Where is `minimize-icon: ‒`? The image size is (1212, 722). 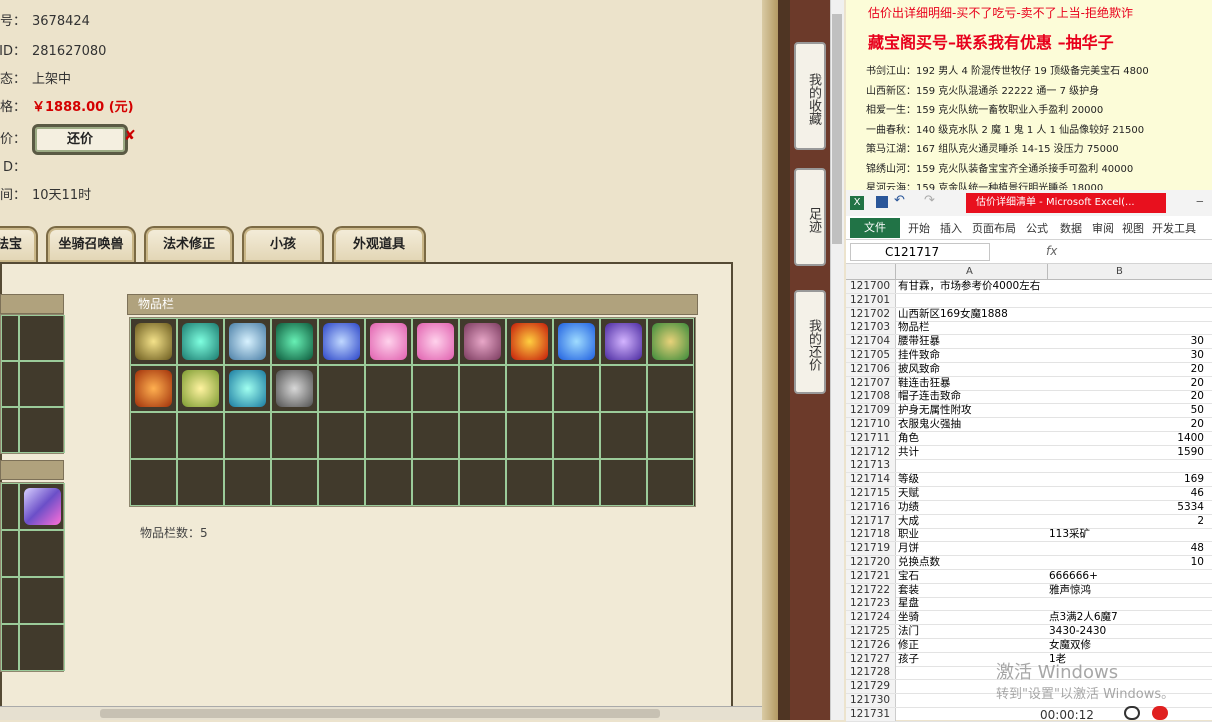 minimize-icon: ‒ is located at coordinates (1200, 201).